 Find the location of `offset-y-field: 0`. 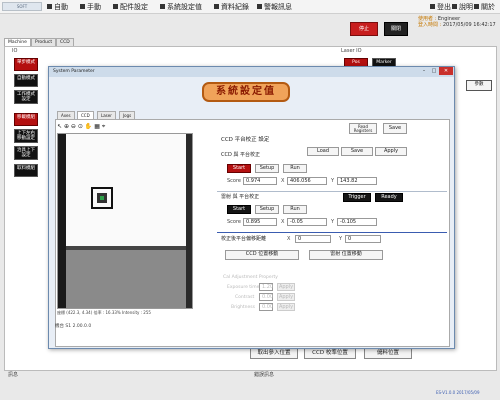

offset-y-field: 0 is located at coordinates (363, 239).